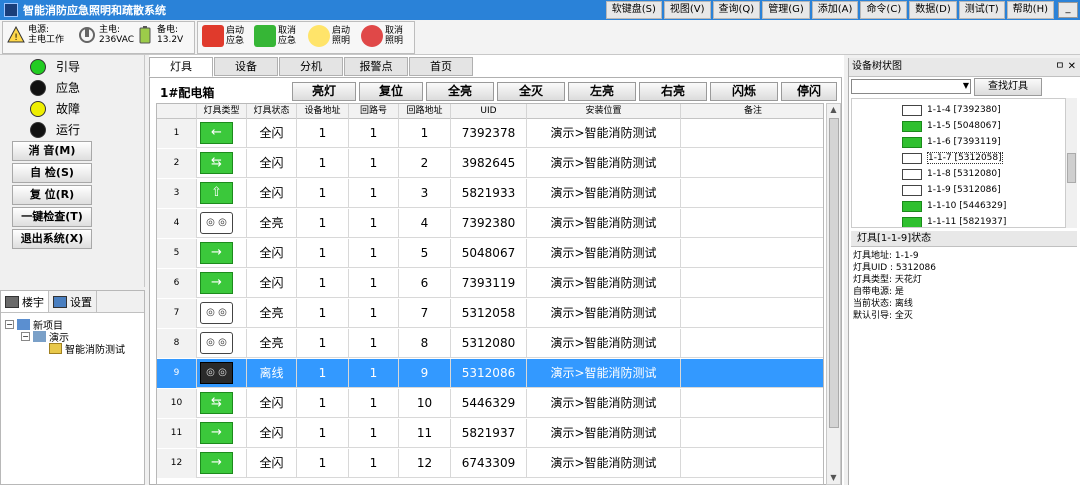 The width and height of the screenshot is (1080, 485). Describe the element at coordinates (489, 111) in the screenshot. I see `header-uid: UID` at that location.